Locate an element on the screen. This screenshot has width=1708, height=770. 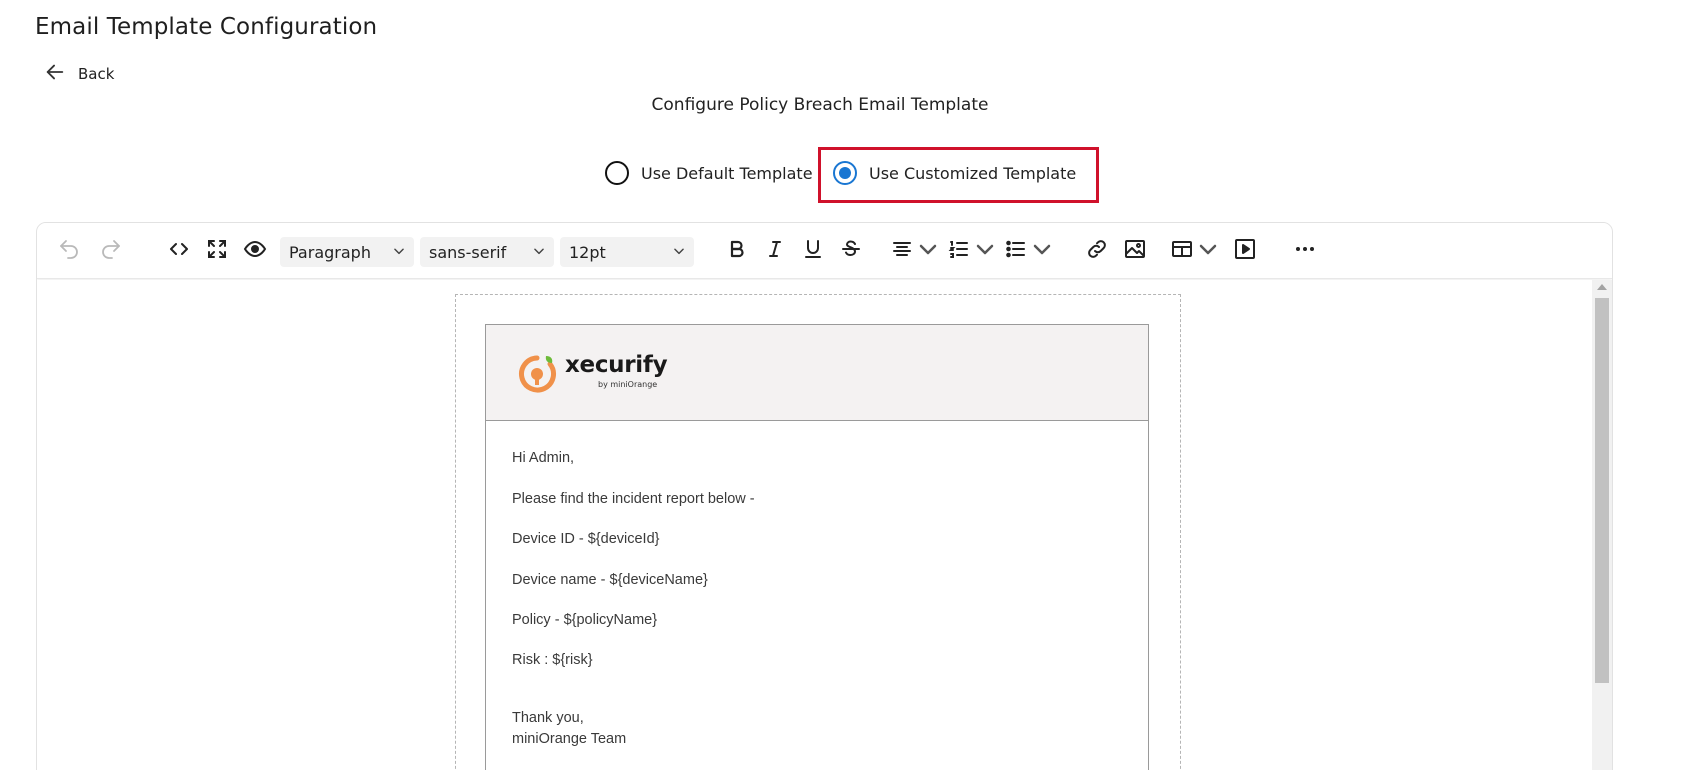
align-dropdown is located at coordinates (915, 251).